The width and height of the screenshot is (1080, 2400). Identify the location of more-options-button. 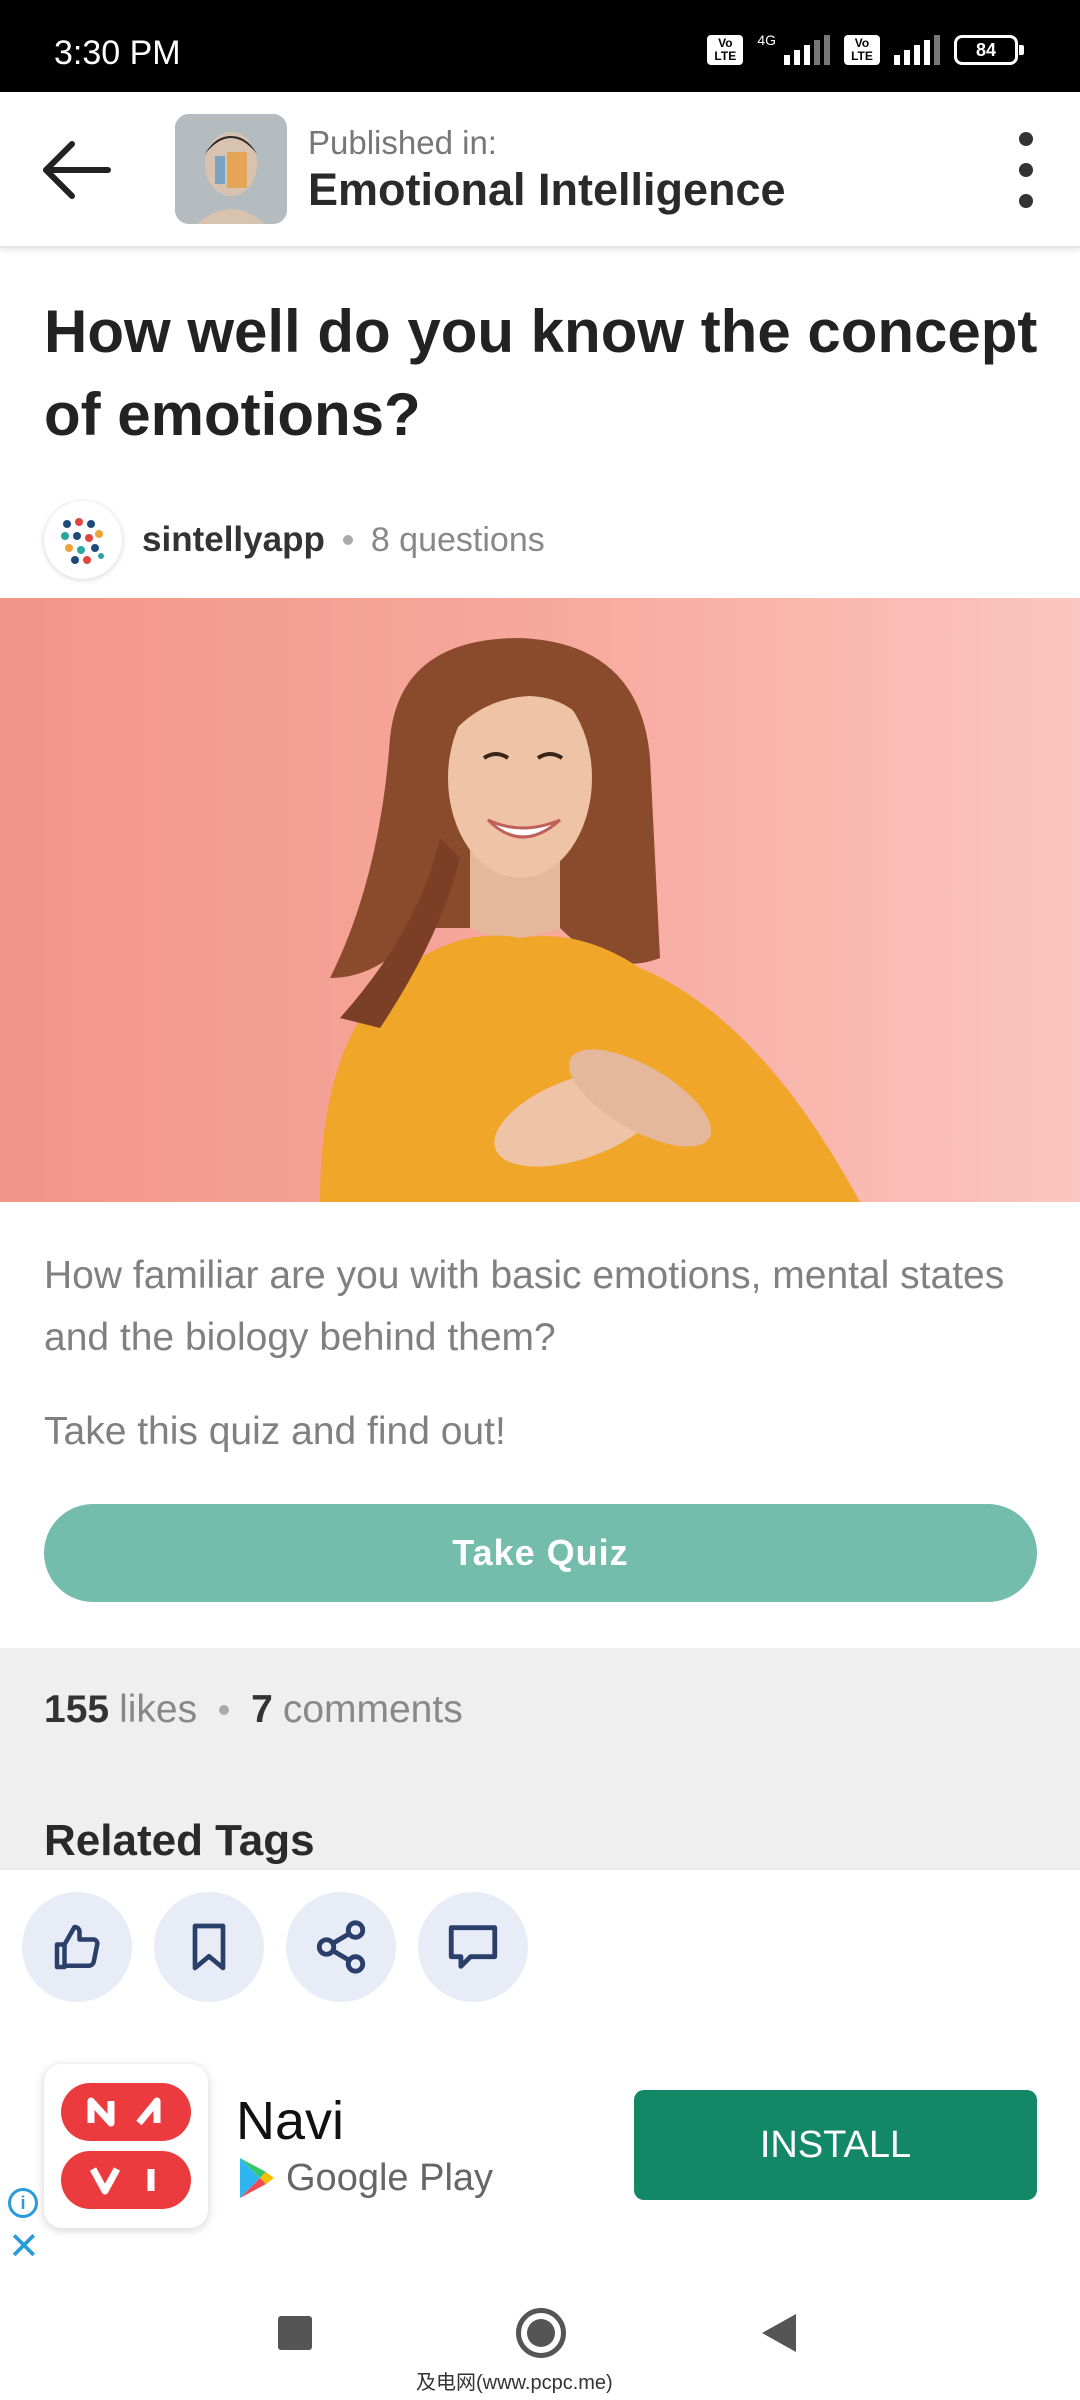
(1026, 170).